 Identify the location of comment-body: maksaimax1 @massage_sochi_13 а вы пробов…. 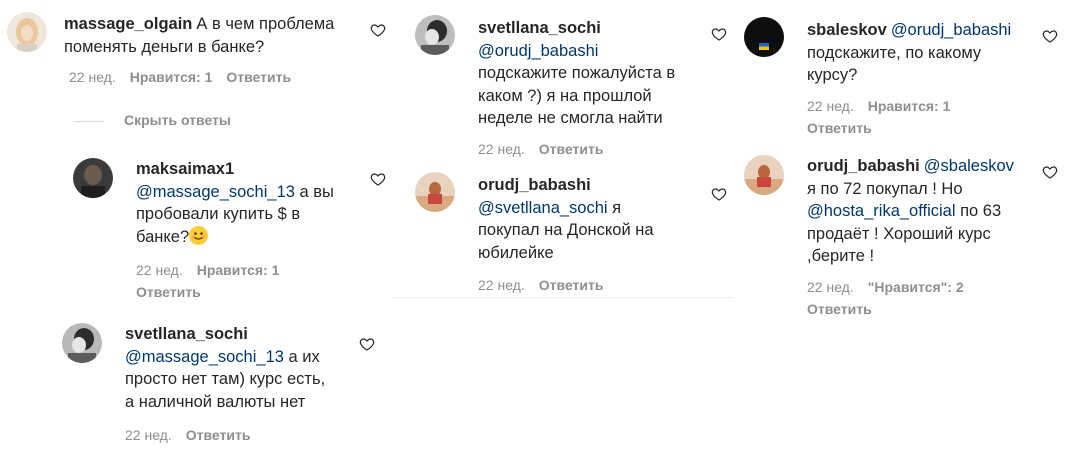
(251, 203).